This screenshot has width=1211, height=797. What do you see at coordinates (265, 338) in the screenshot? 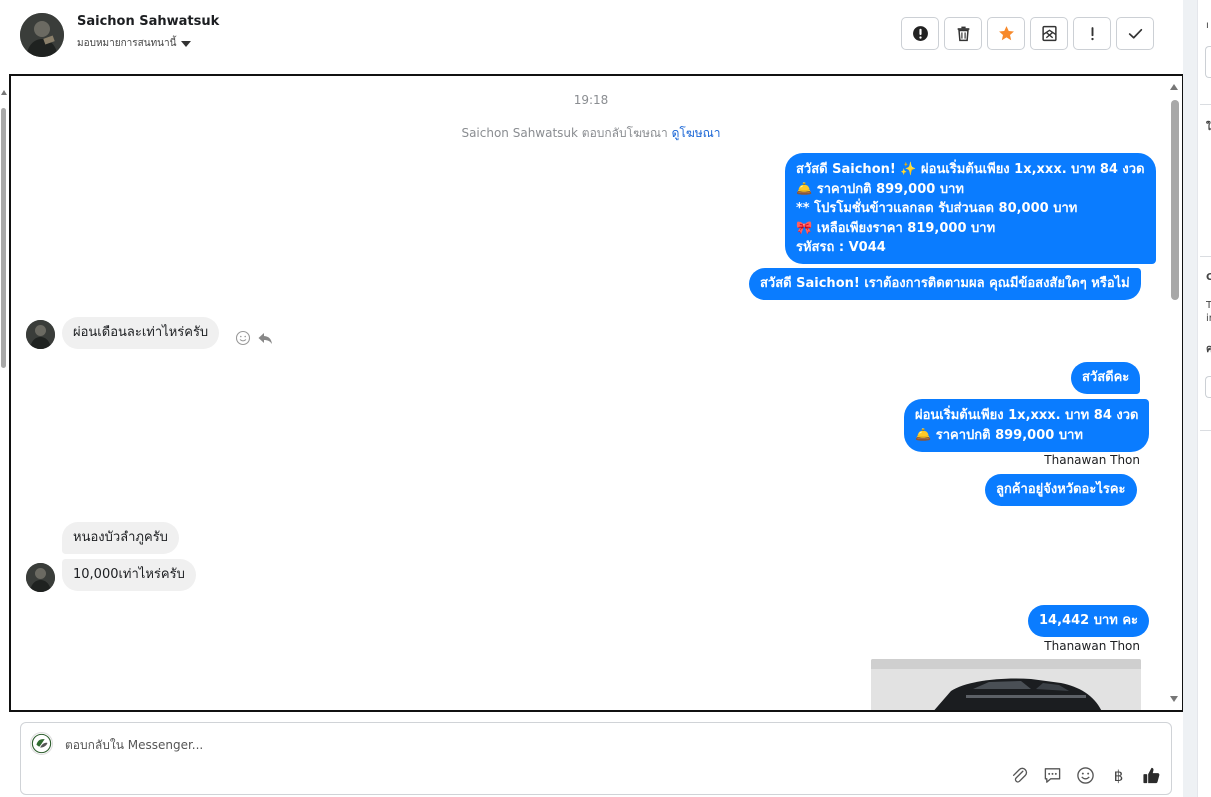
I see `reply-icon` at bounding box center [265, 338].